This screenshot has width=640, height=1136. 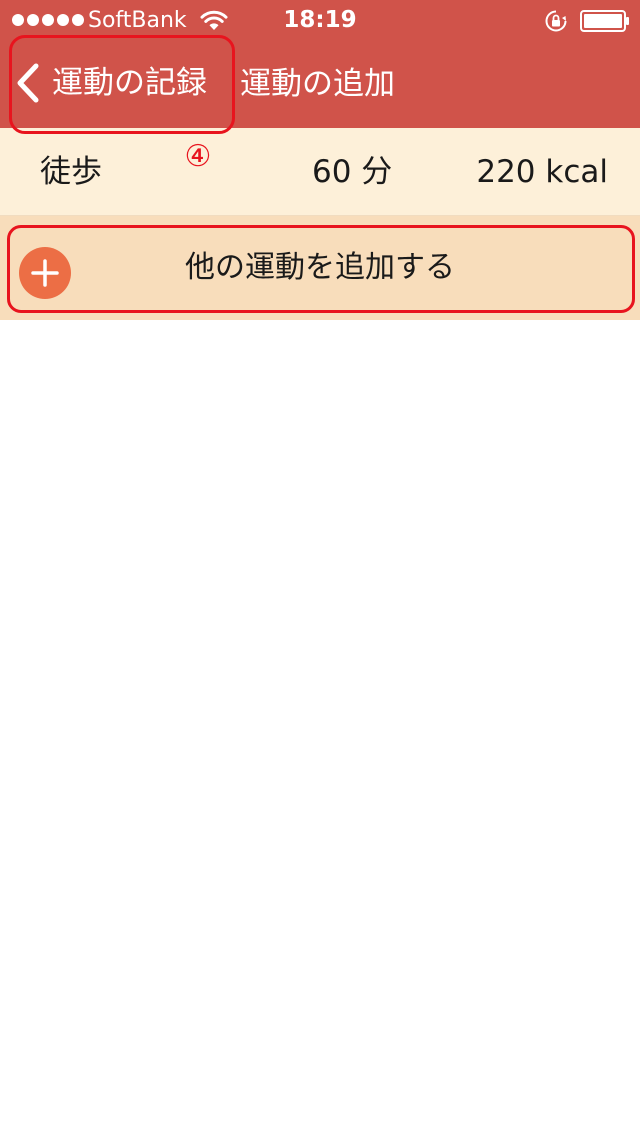 What do you see at coordinates (122, 84) in the screenshot?
I see `annotation-box-back` at bounding box center [122, 84].